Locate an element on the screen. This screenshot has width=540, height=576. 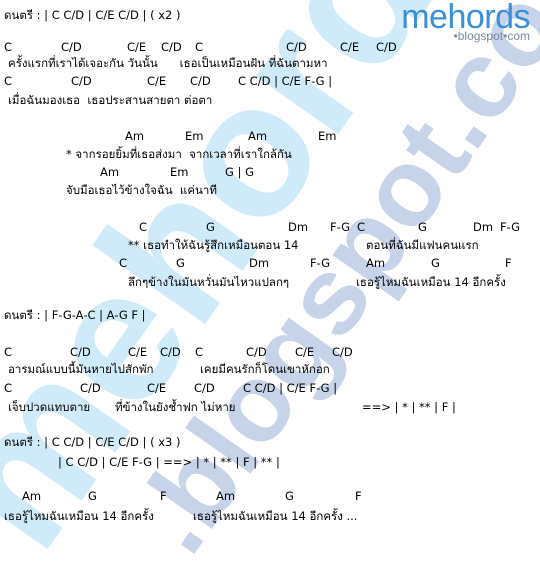
lyric: ที่ข้างในยังช้ำฟก ไม่หาย is located at coordinates (175, 407).